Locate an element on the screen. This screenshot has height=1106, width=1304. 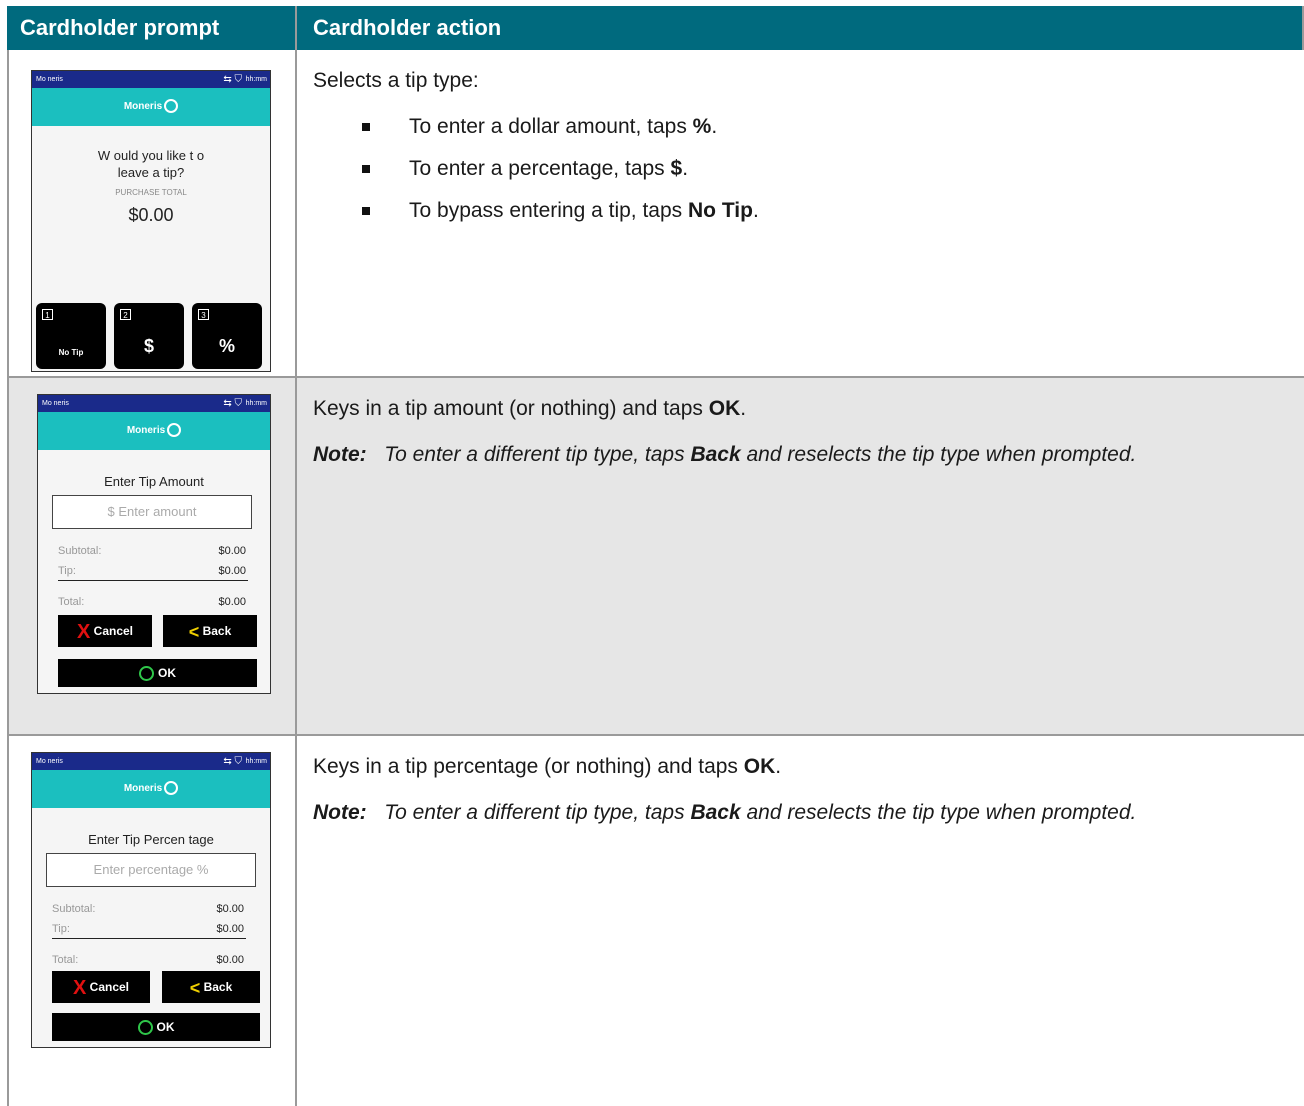
percentage-input: Enter percentage % is located at coordinates (151, 870).